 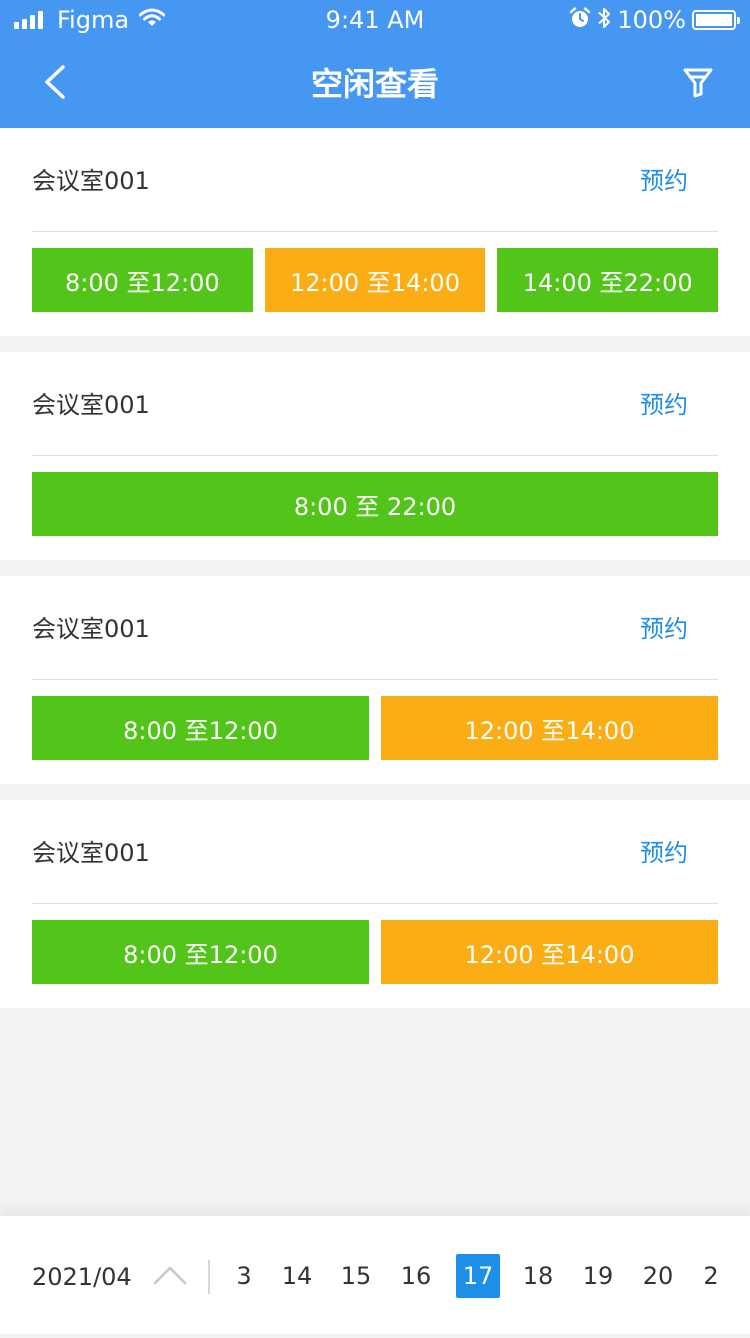 What do you see at coordinates (608, 280) in the screenshot?
I see `time-slot-free: 14:00 至22:00` at bounding box center [608, 280].